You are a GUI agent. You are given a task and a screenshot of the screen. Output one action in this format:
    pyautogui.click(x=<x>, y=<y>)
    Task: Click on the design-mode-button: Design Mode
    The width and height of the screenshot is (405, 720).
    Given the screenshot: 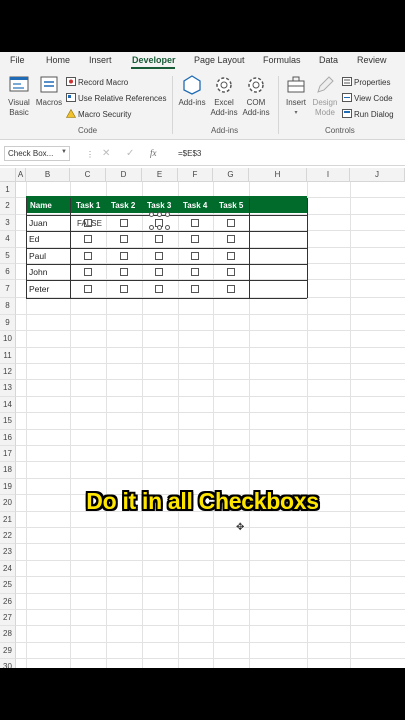 What is the action you would take?
    pyautogui.click(x=325, y=96)
    